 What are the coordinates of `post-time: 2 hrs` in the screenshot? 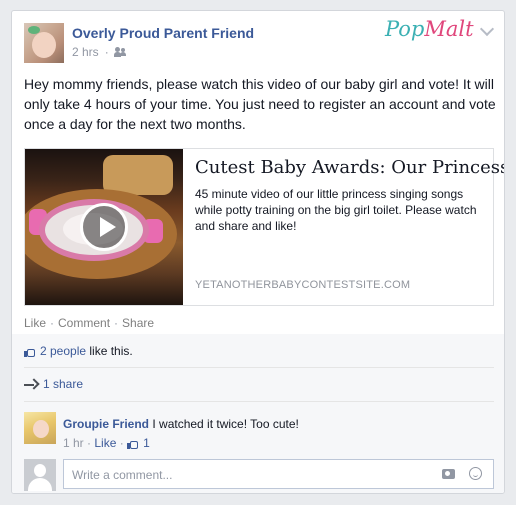 It's located at (85, 52).